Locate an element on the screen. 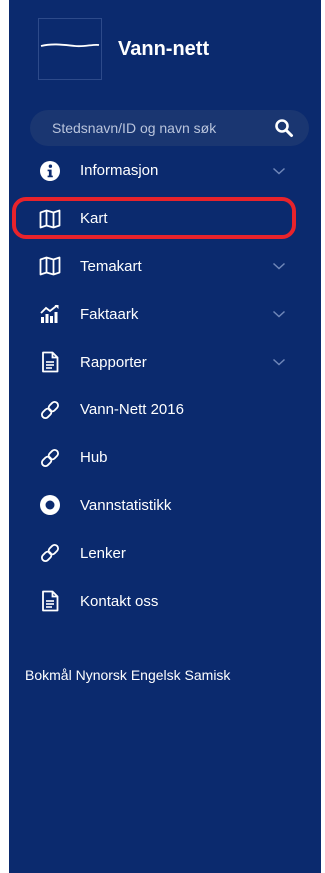 This screenshot has height=873, width=325. search-icon is located at coordinates (284, 128).